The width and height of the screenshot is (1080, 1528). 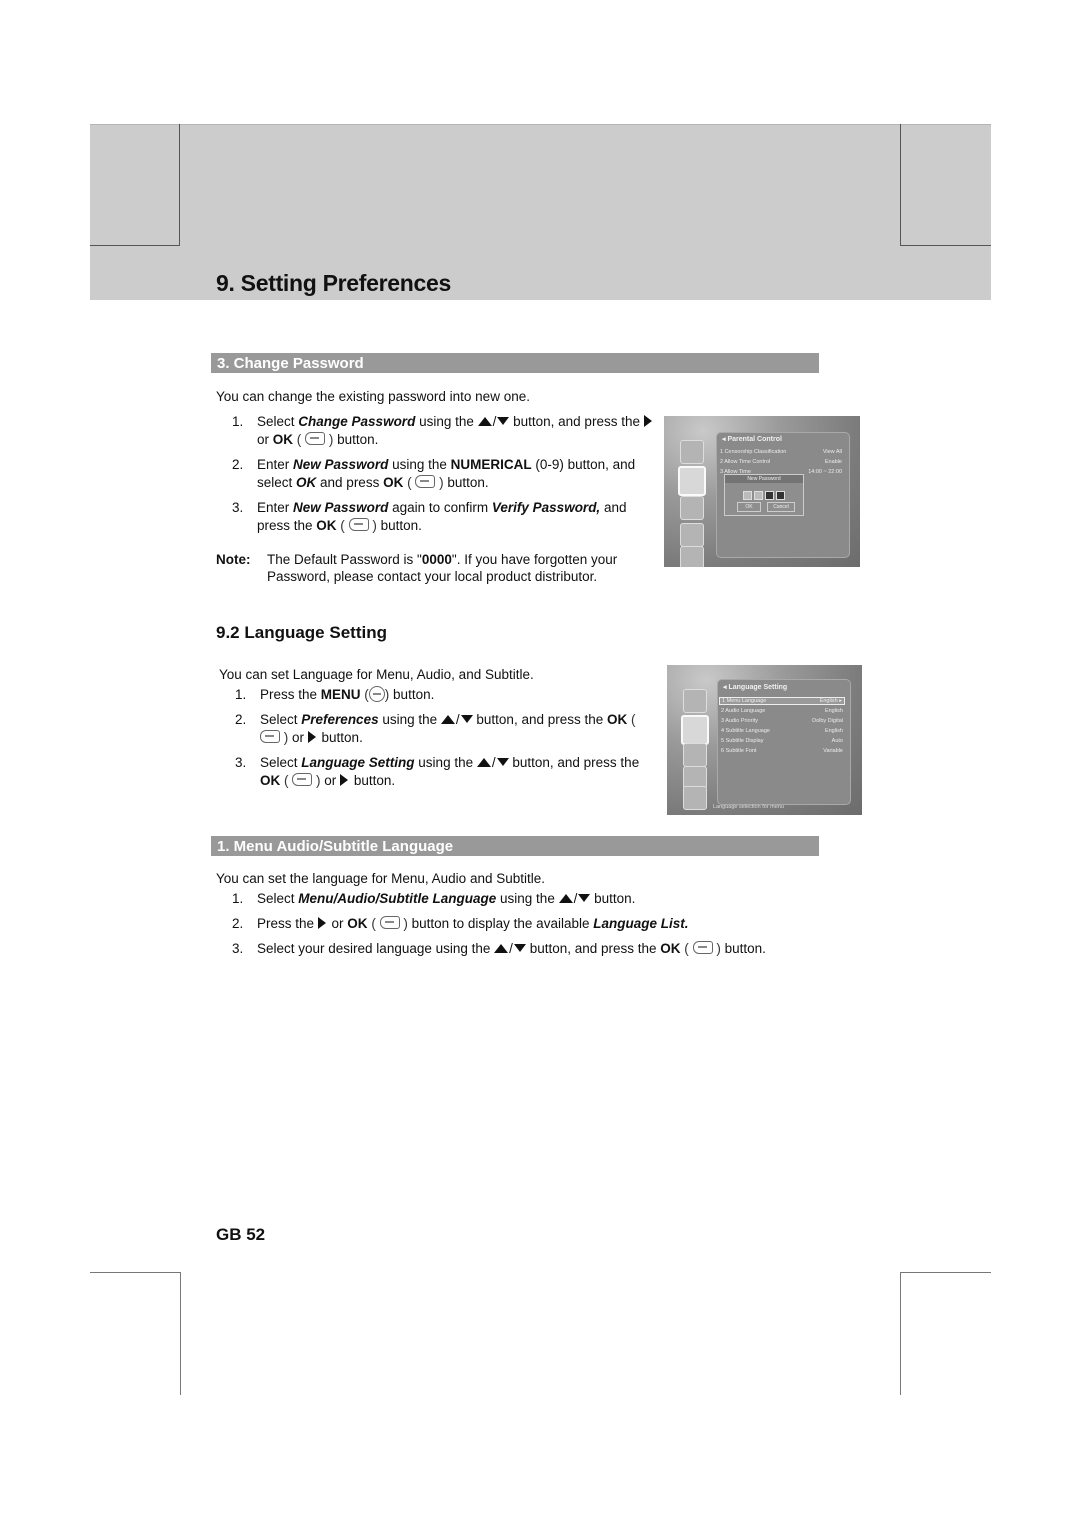 What do you see at coordinates (781, 462) in the screenshot?
I see `screen-row: 2 Allow Time Control Enable` at bounding box center [781, 462].